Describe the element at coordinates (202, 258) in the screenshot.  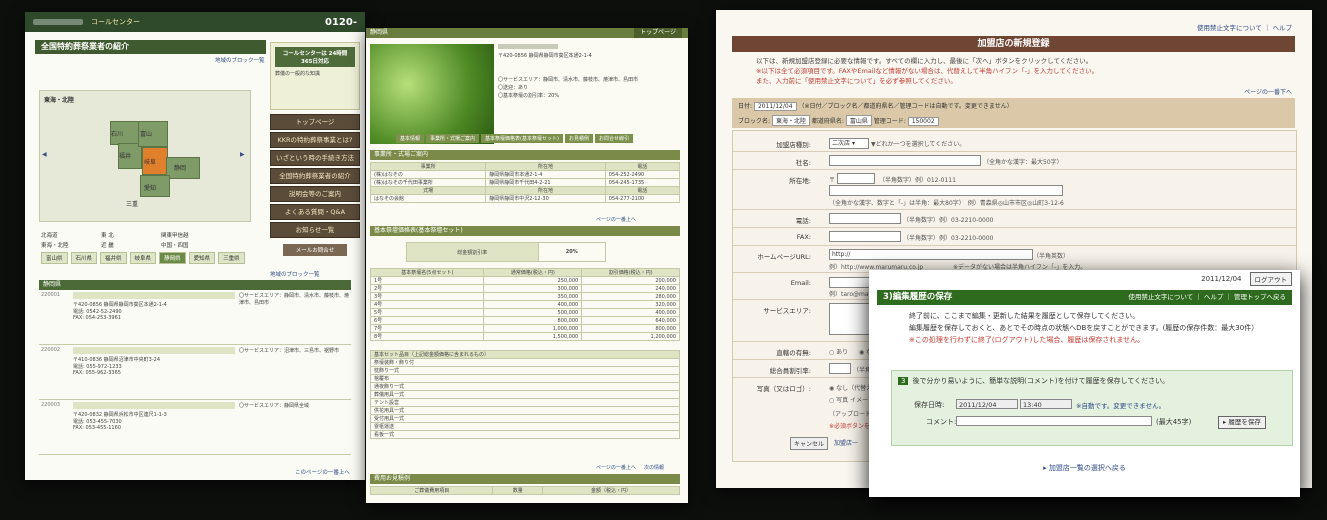
I see `pref-button-aichi: 愛知県` at that location.